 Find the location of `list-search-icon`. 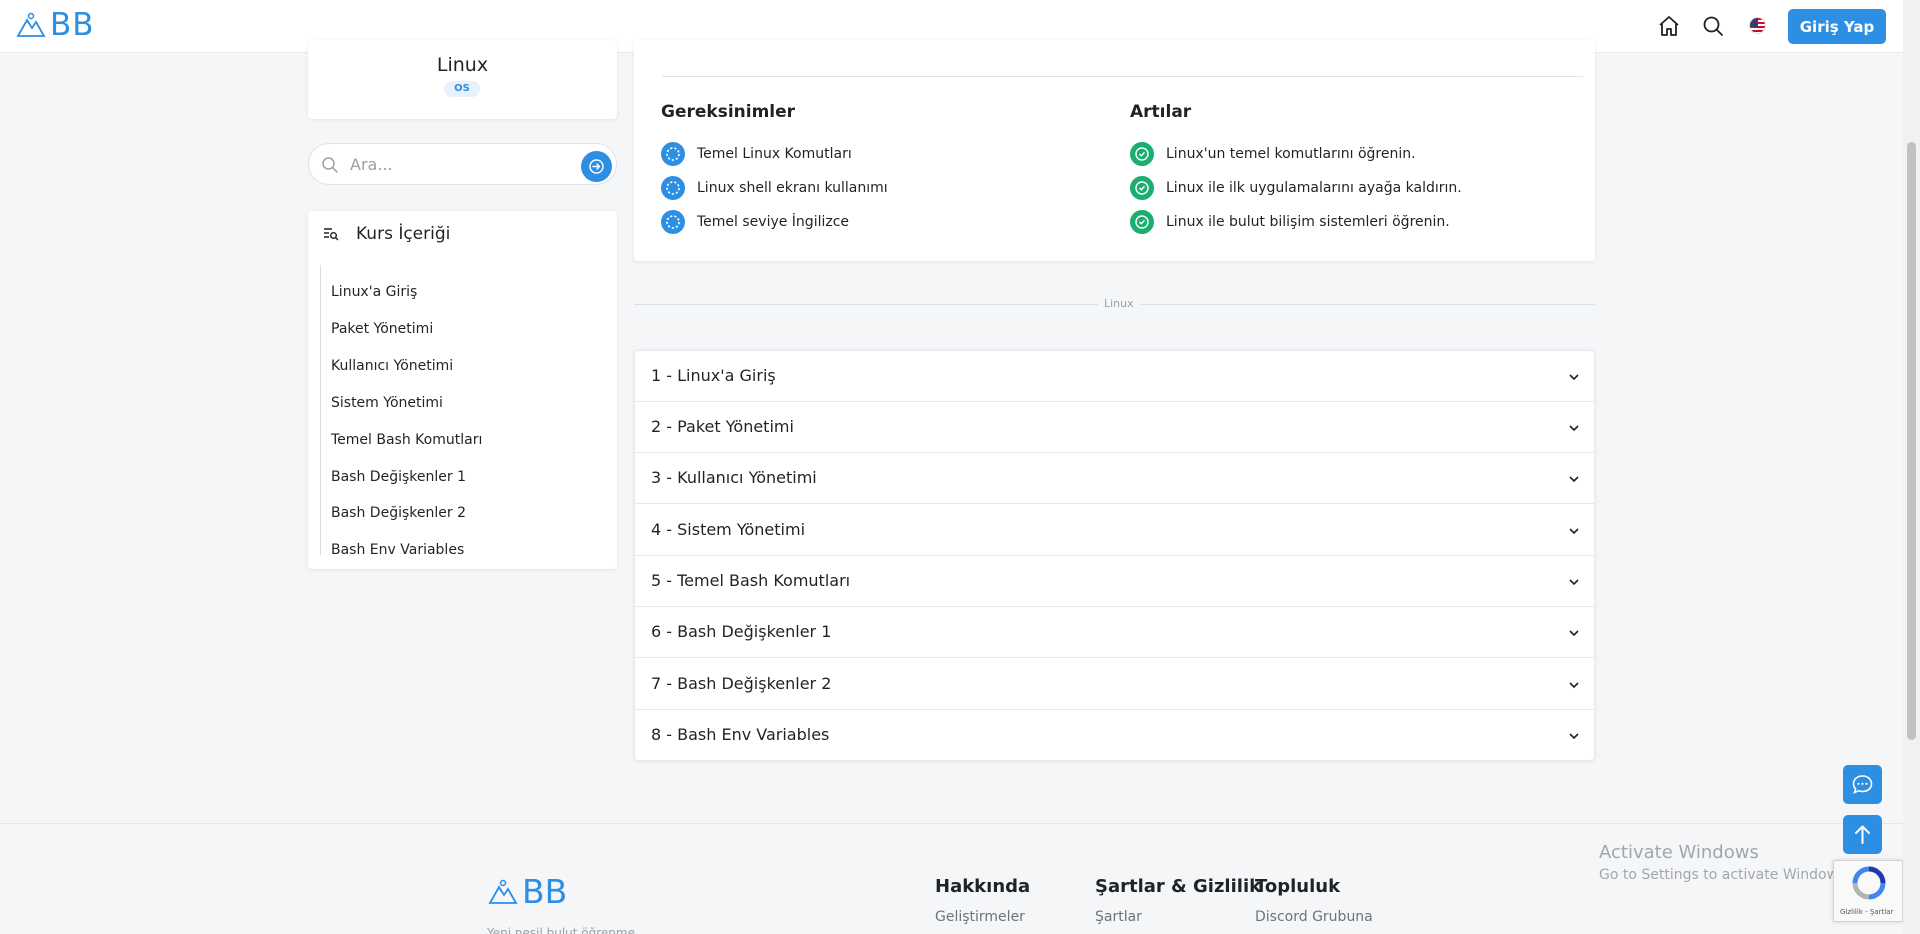

list-search-icon is located at coordinates (331, 234).